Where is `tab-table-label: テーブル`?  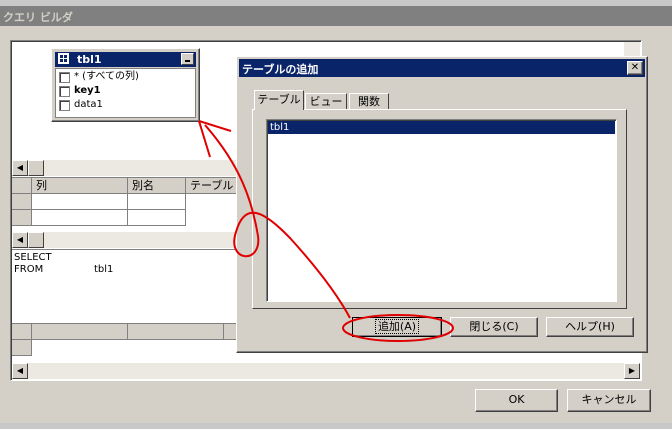 tab-table-label: テーブル is located at coordinates (279, 99).